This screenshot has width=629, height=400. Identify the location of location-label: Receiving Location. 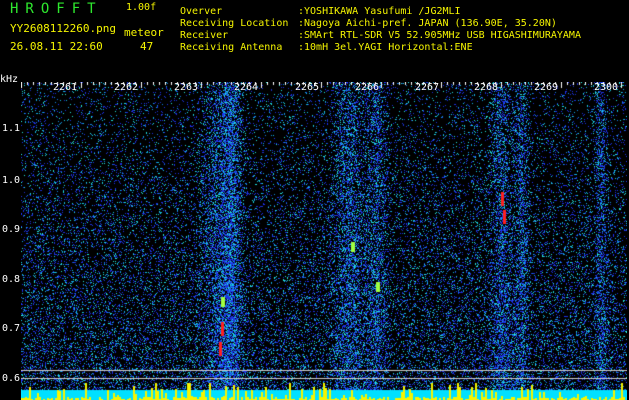
(234, 23).